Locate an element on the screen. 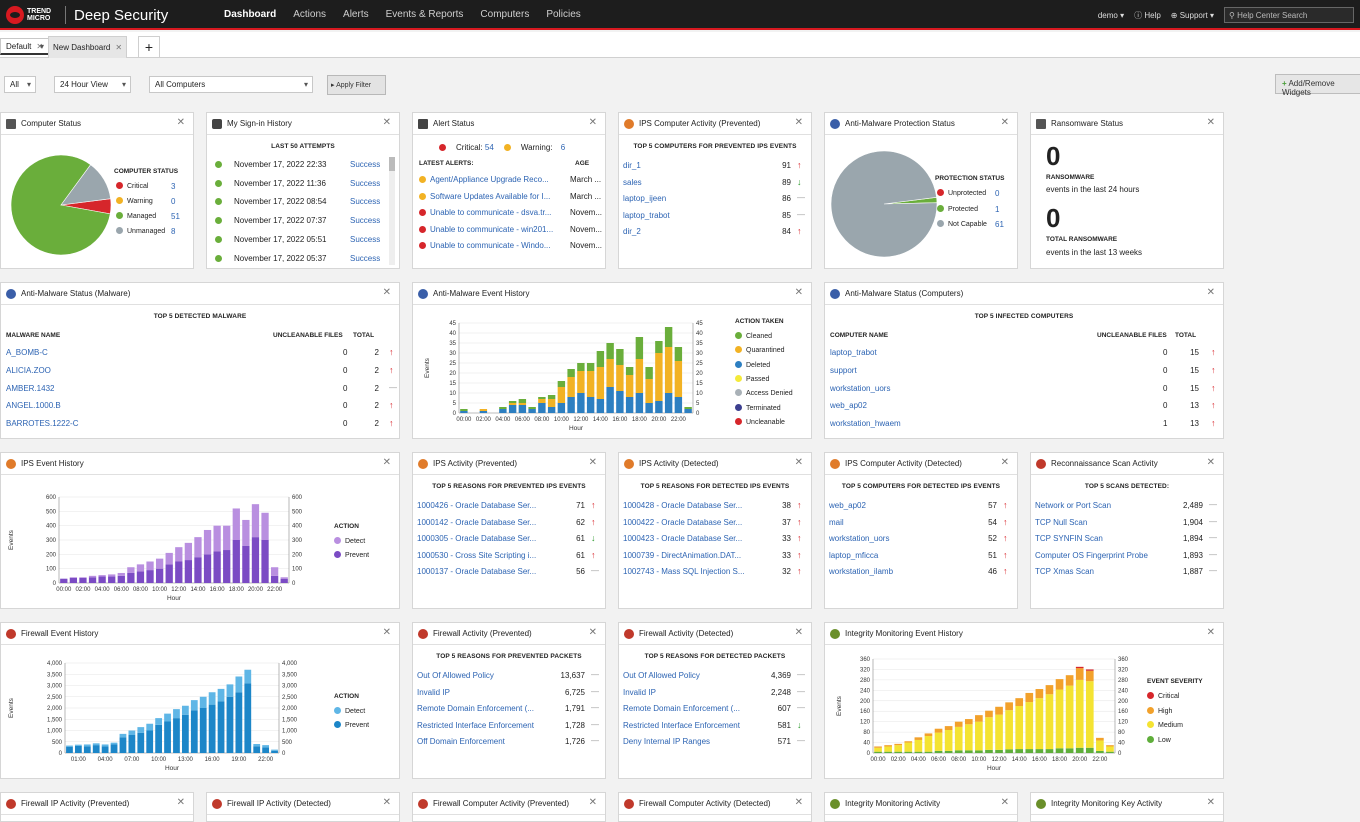 The width and height of the screenshot is (1360, 822). nav-alerts: Alerts is located at coordinates (356, 14).